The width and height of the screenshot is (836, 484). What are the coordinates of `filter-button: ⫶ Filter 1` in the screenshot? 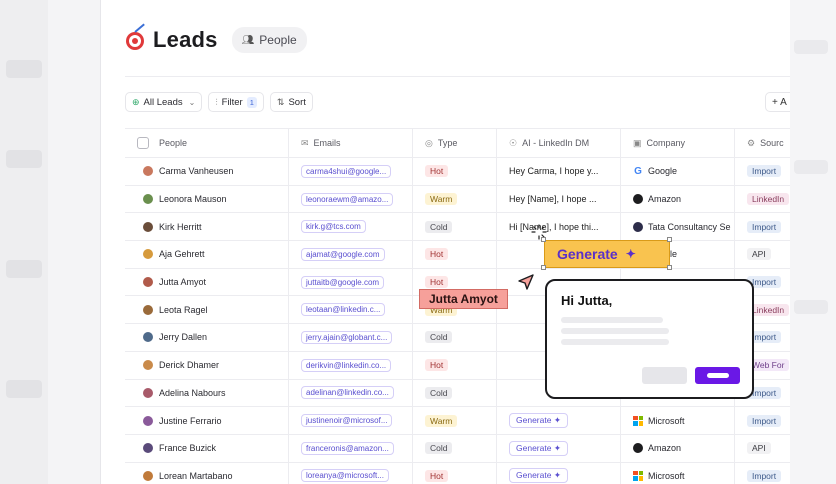 It's located at (236, 102).